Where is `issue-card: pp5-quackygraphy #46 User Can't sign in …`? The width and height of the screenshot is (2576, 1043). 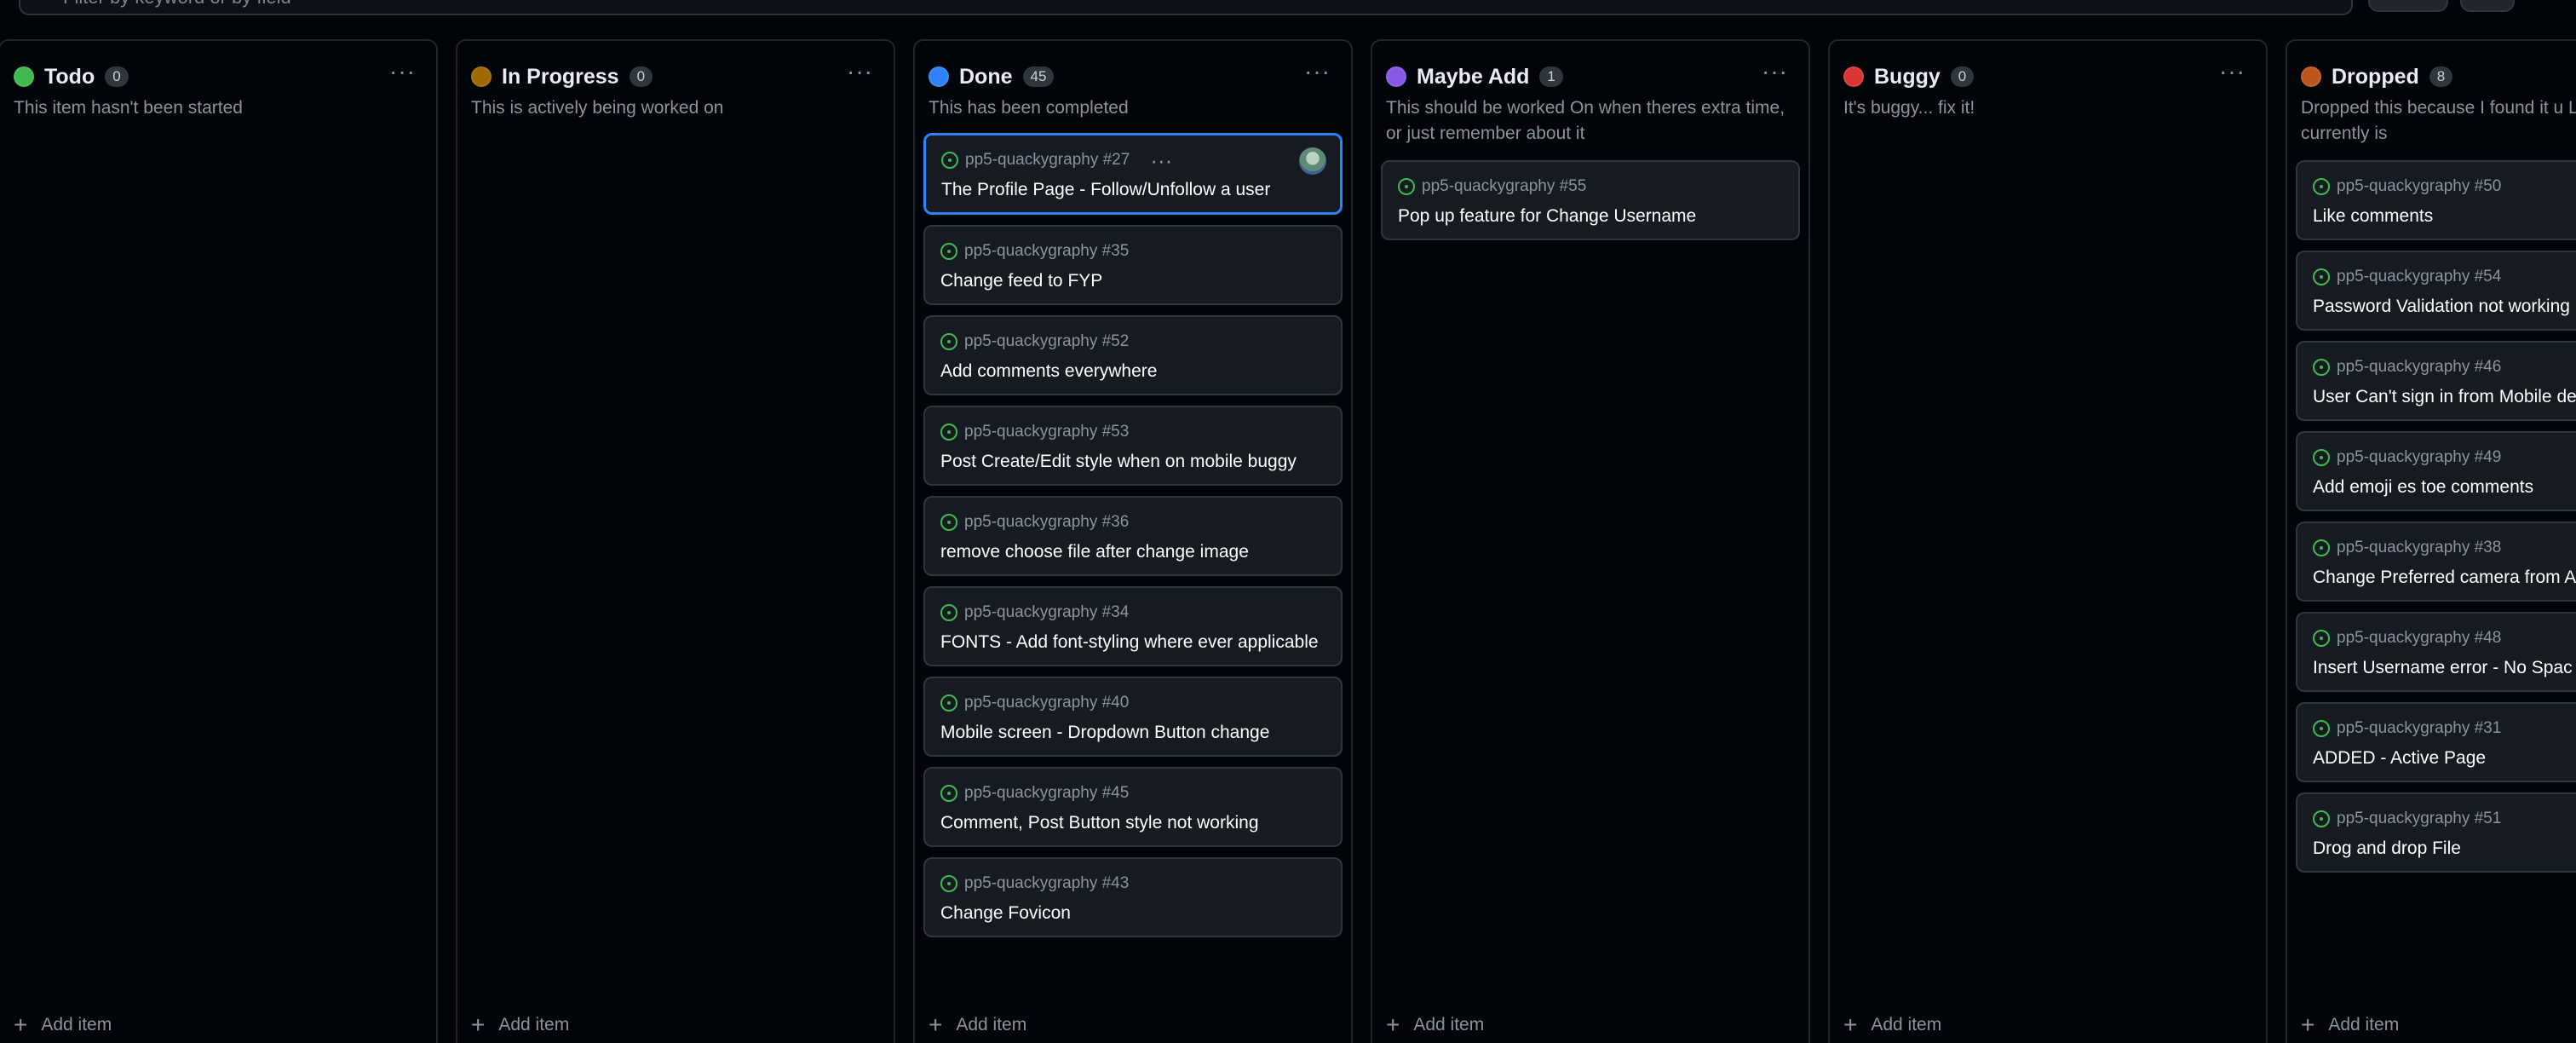 issue-card: pp5-quackygraphy #46 User Can't sign in … is located at coordinates (2436, 381).